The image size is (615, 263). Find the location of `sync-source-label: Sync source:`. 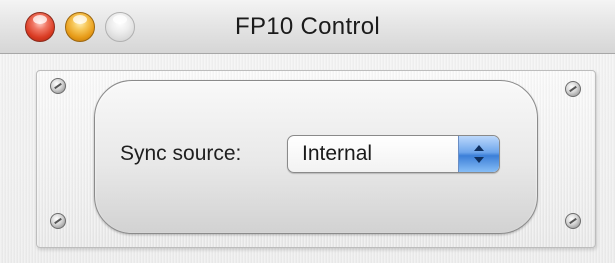

sync-source-label: Sync source: is located at coordinates (181, 153).